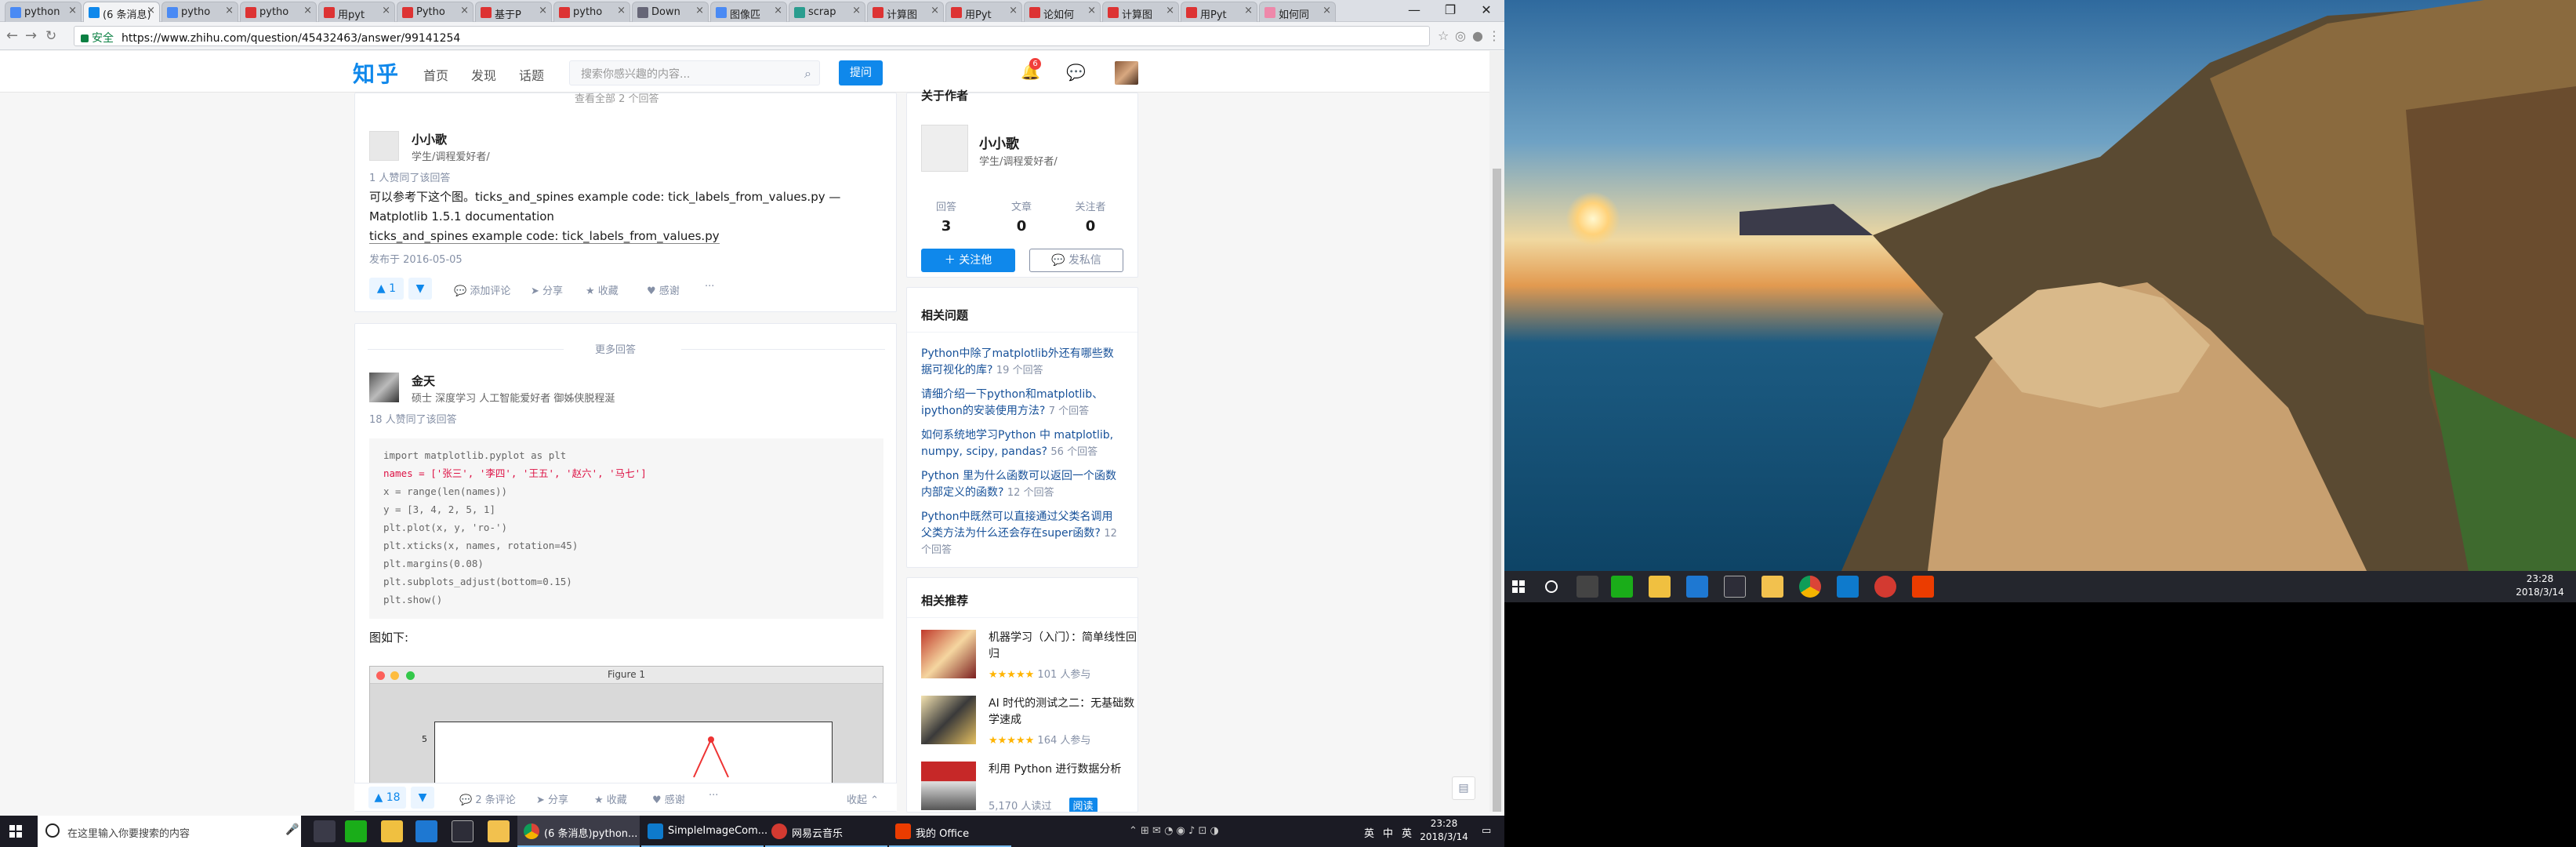 The height and width of the screenshot is (847, 2576). I want to click on read-badge: 阅读, so click(1083, 805).